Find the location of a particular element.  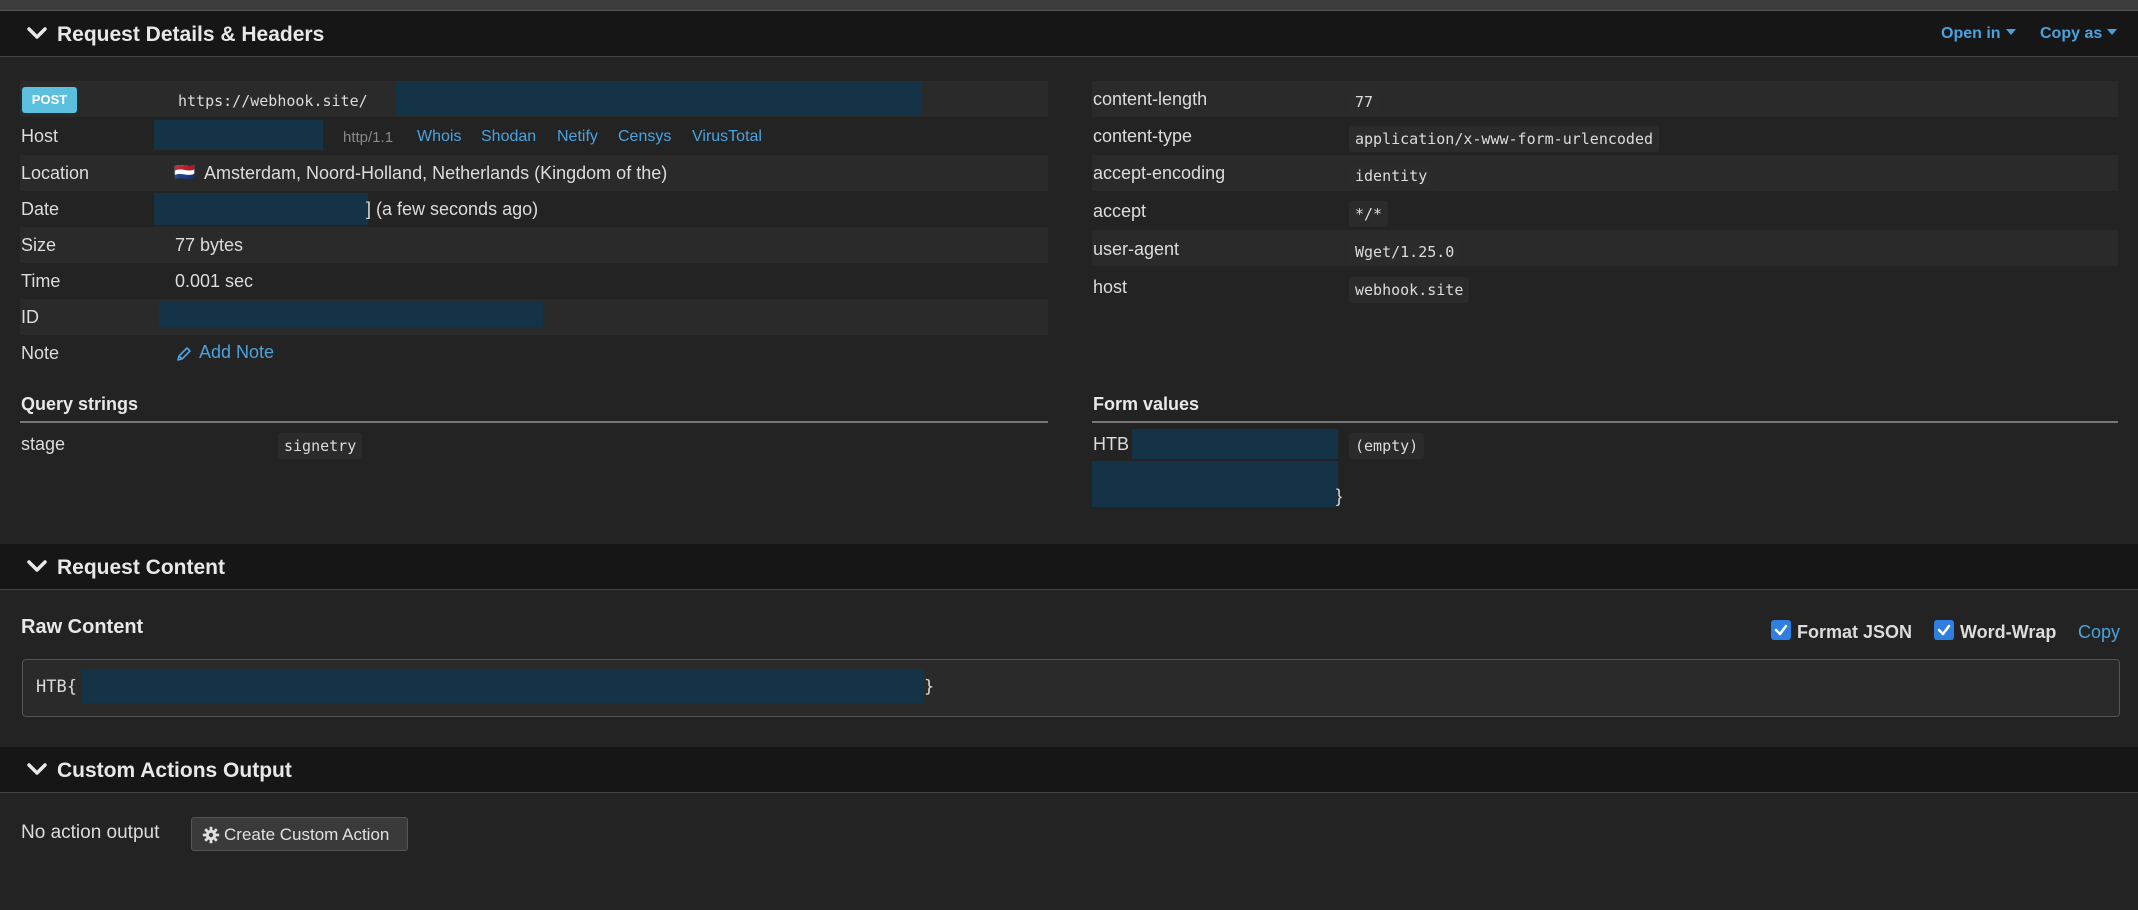

shodan-link: Shodan is located at coordinates (508, 137).